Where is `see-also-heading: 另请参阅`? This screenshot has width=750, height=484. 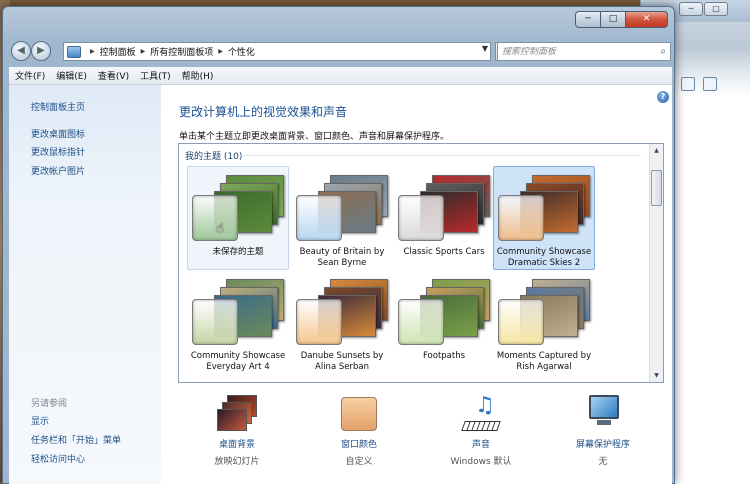
see-also-heading: 另请参阅 is located at coordinates (49, 404).